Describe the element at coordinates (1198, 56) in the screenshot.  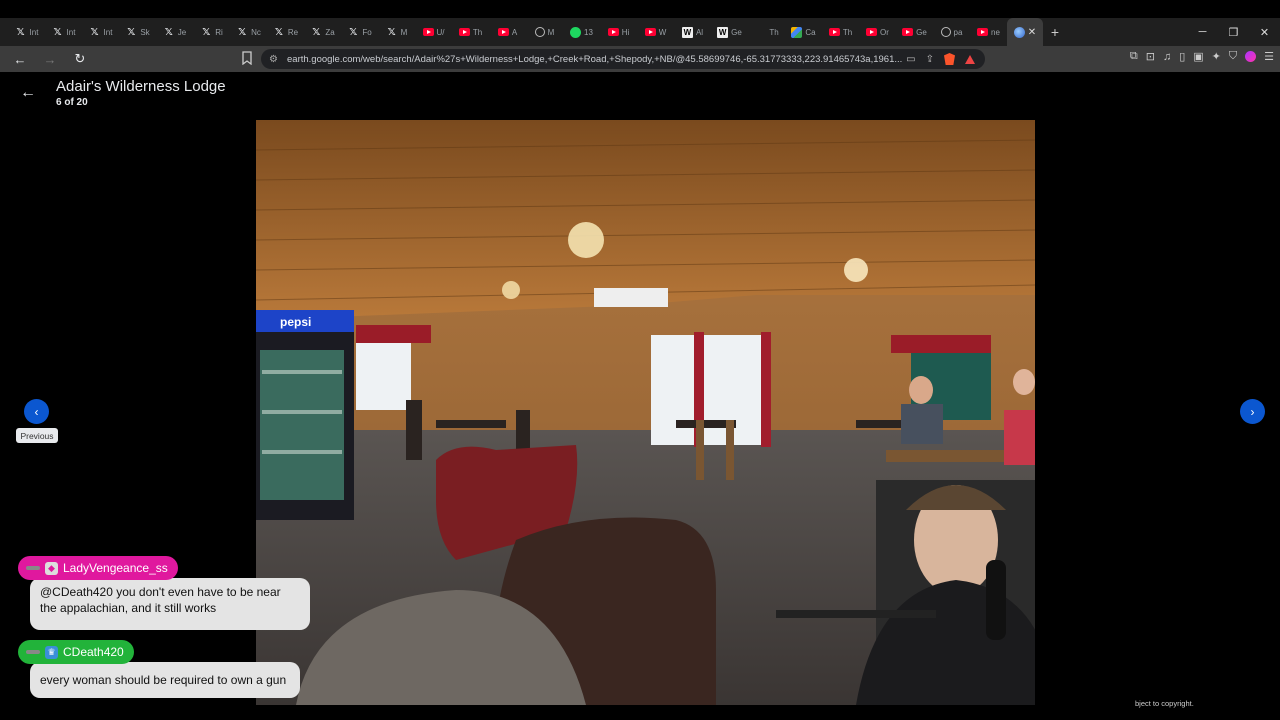
I see `wallet-icon: ▣` at that location.